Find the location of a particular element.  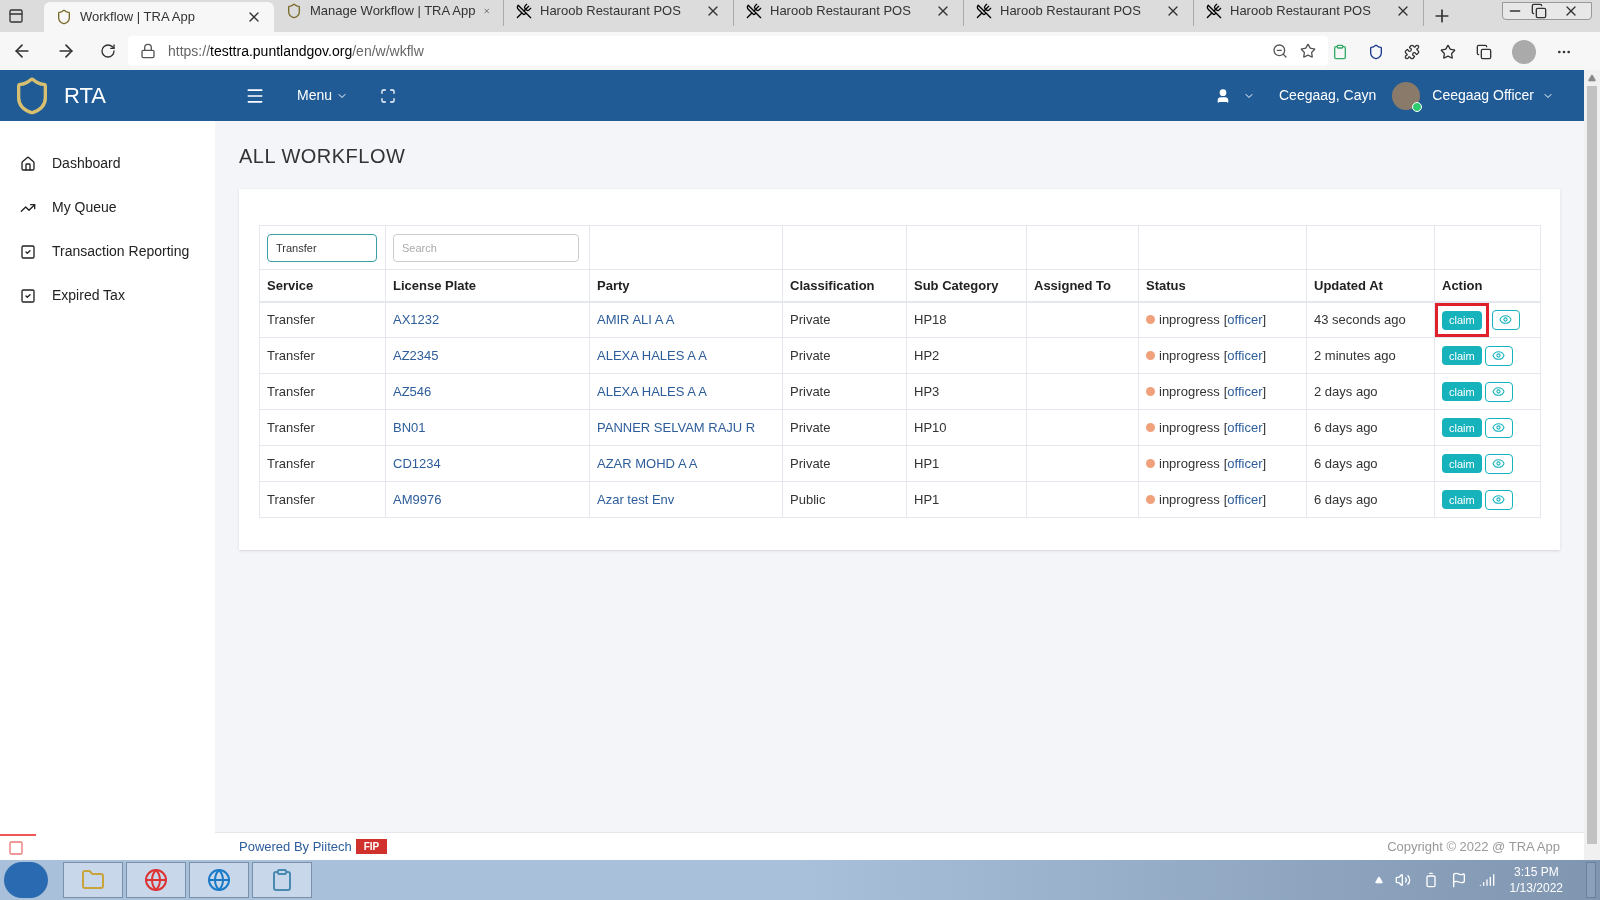

sidebar-item: My Queue is located at coordinates (107, 207).